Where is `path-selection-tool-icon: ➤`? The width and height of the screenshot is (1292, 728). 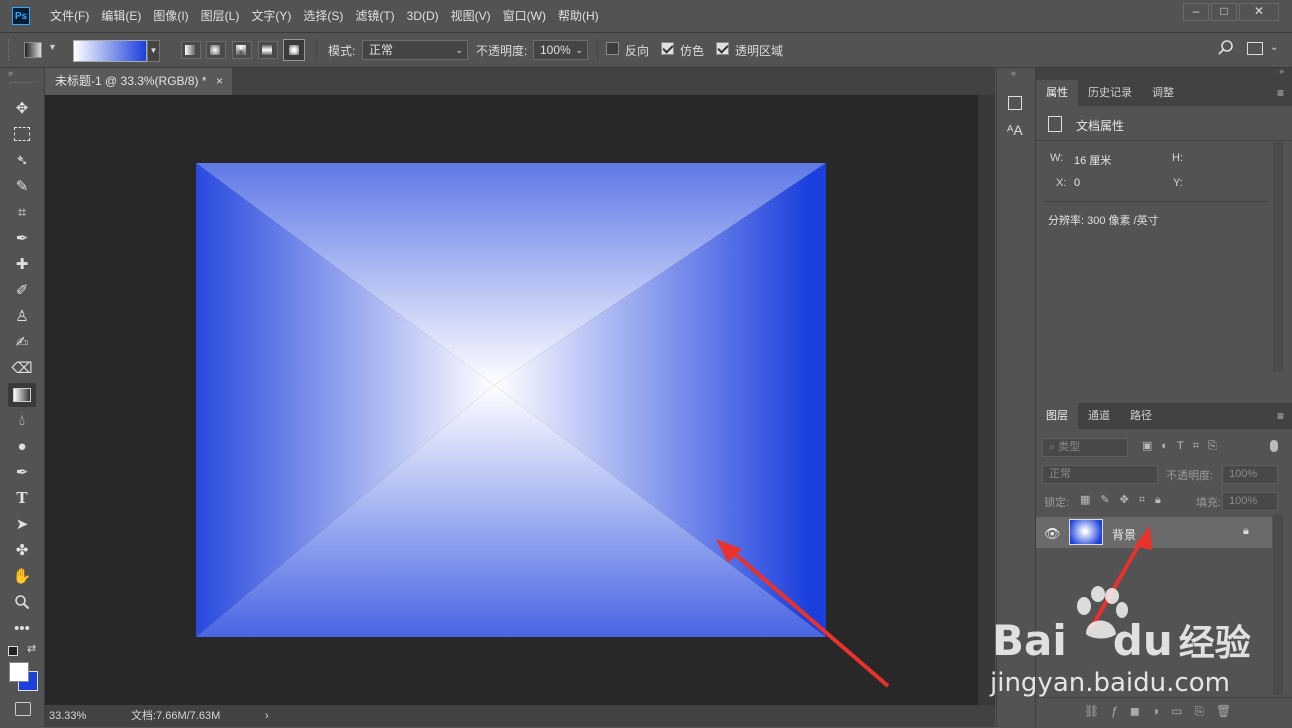
path-selection-tool-icon: ➤ is located at coordinates (22, 524).